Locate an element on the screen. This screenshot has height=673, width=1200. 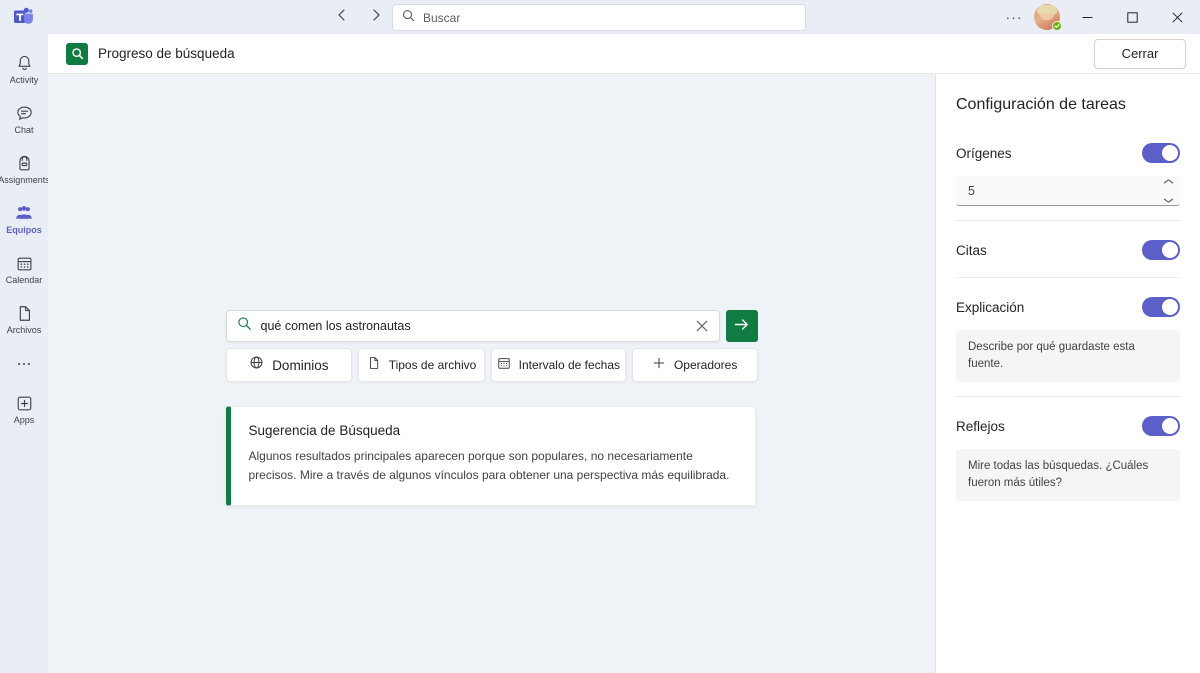
setting-row: Citas is located at coordinates (1068, 250).